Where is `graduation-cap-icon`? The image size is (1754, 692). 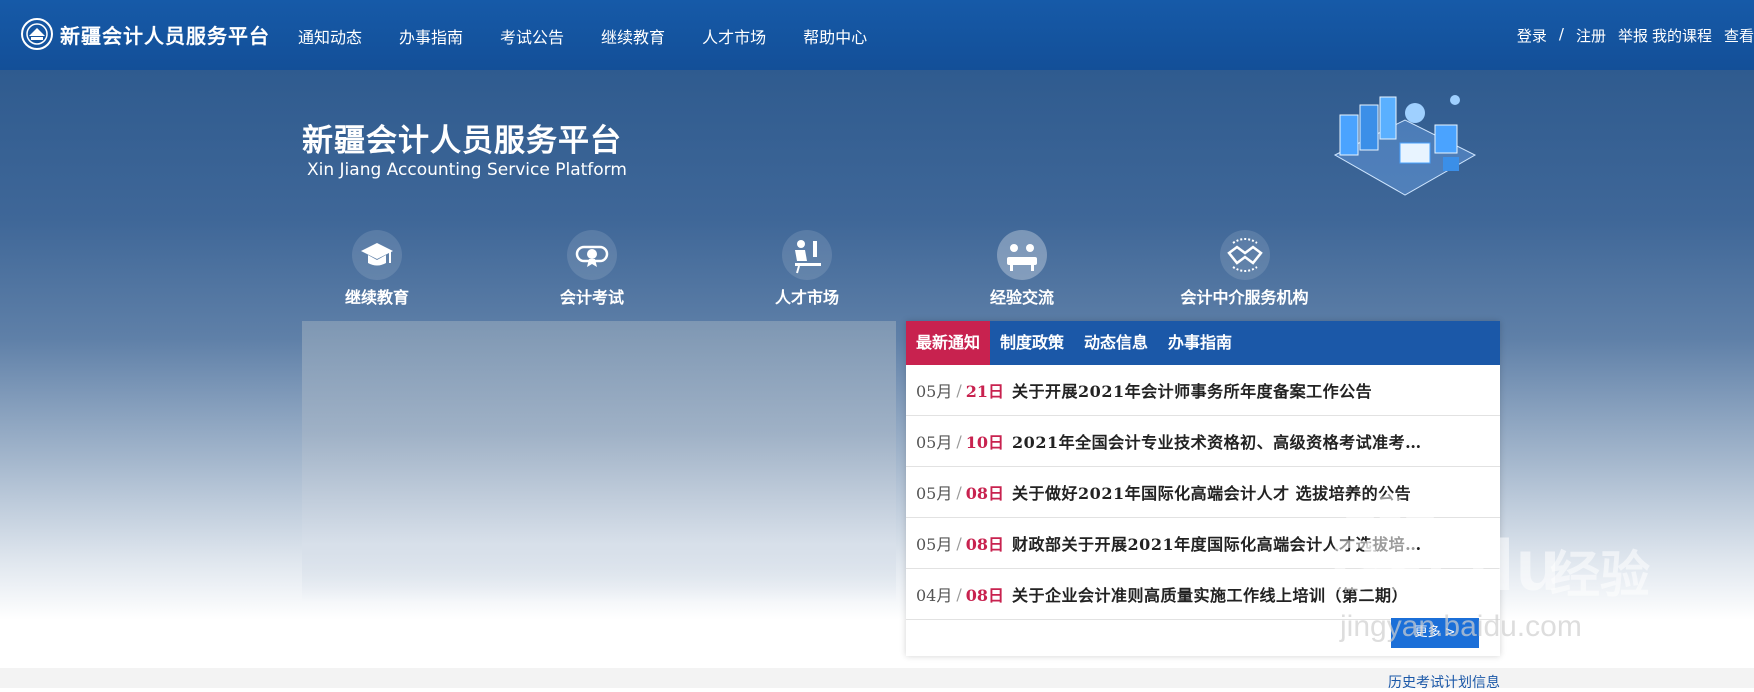 graduation-cap-icon is located at coordinates (377, 255).